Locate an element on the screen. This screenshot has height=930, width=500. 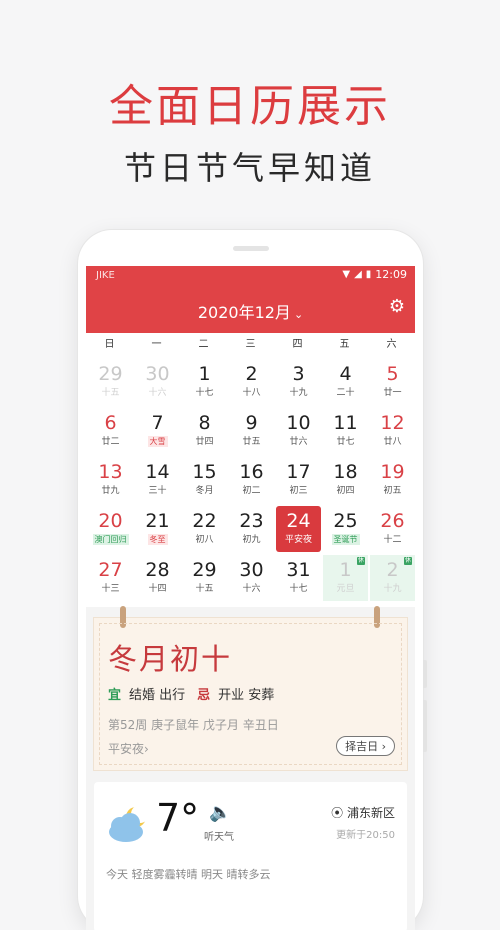
day-number: 7 is located at coordinates (157, 423).